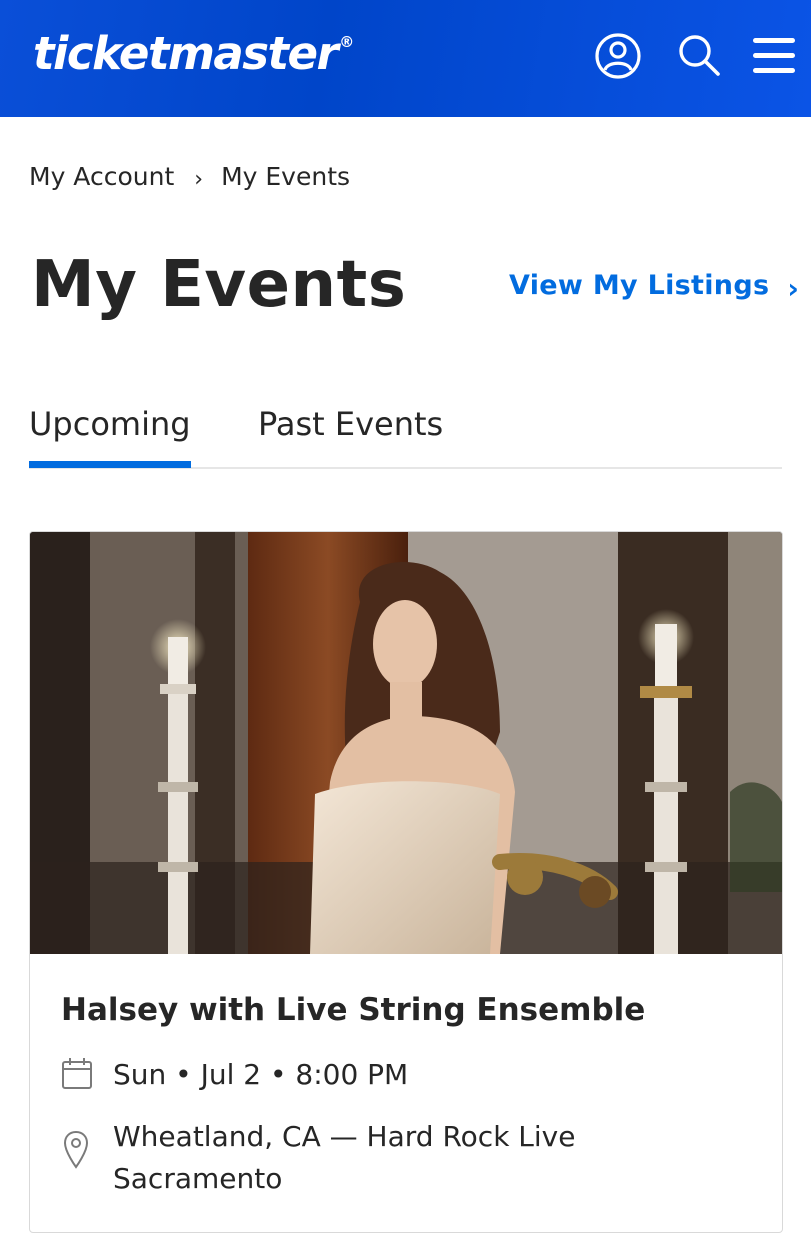 The image size is (811, 1233). I want to click on breadcrumb-my-events: My Events, so click(285, 176).